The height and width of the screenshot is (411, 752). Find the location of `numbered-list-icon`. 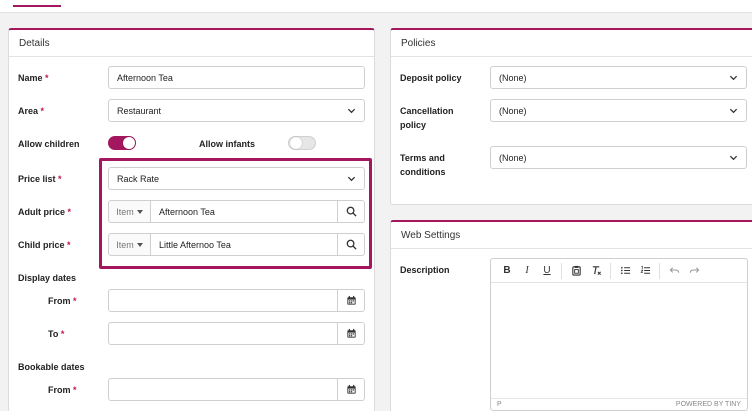

numbered-list-icon is located at coordinates (644, 269).